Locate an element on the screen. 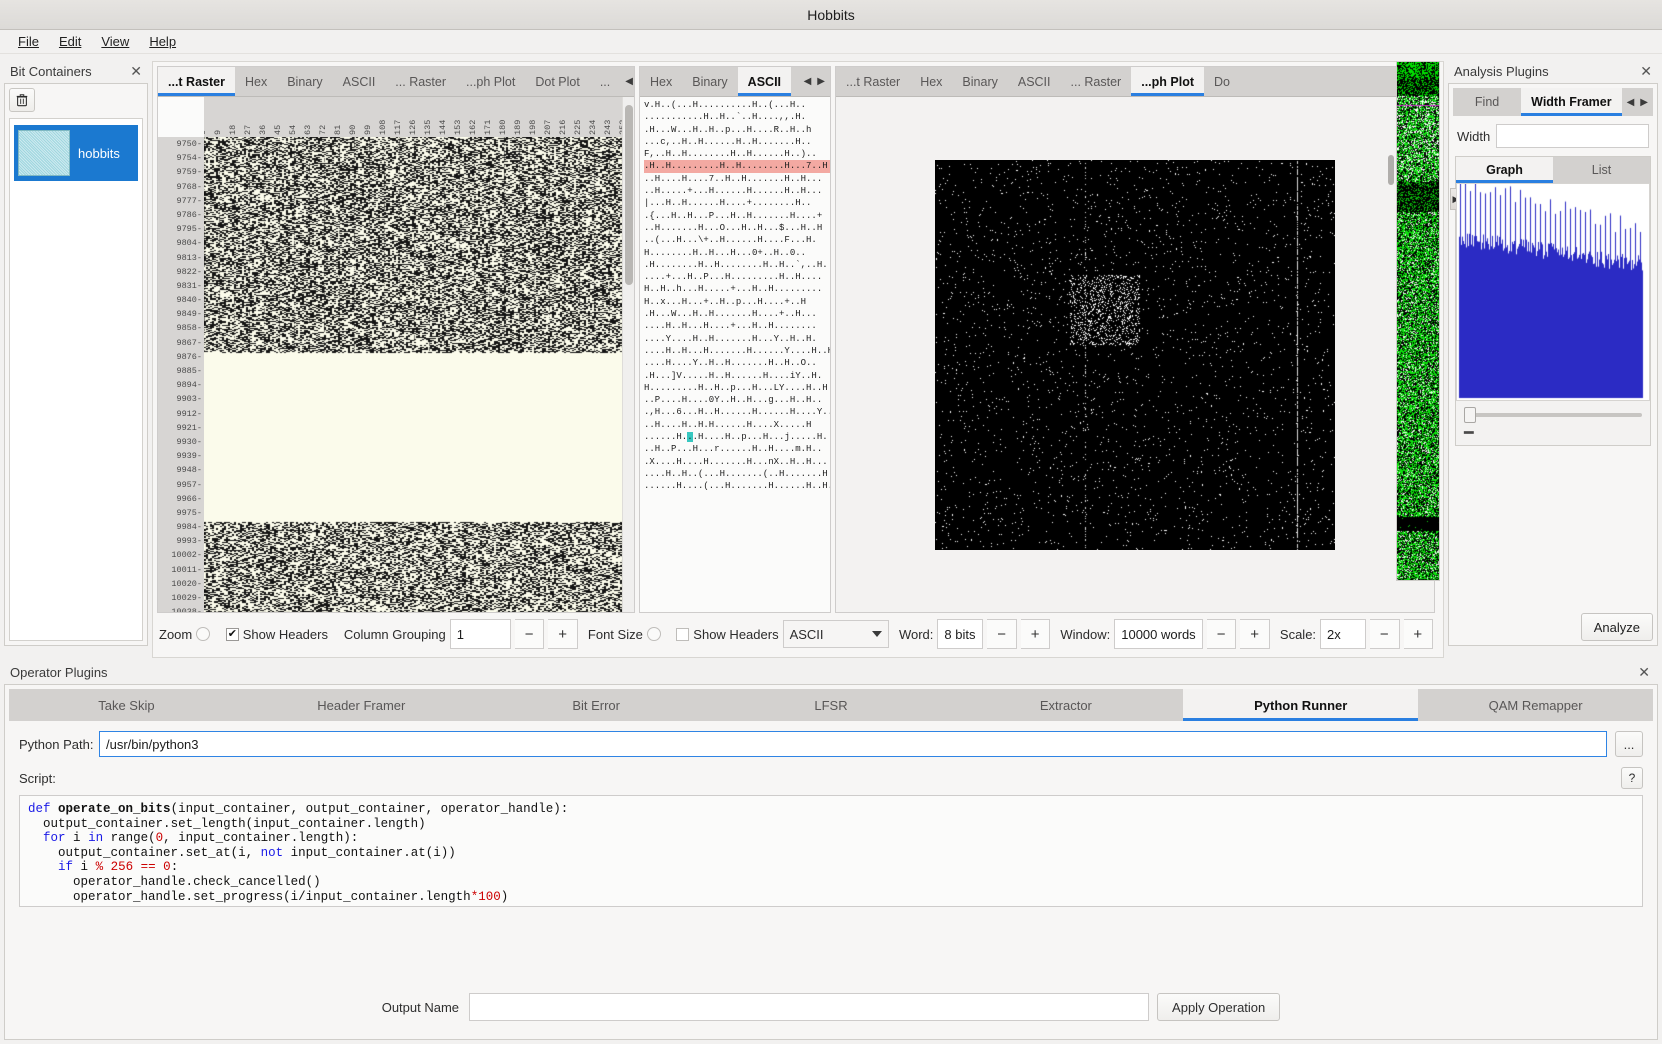 The height and width of the screenshot is (1044, 1662). slider-handle is located at coordinates (1470, 415).